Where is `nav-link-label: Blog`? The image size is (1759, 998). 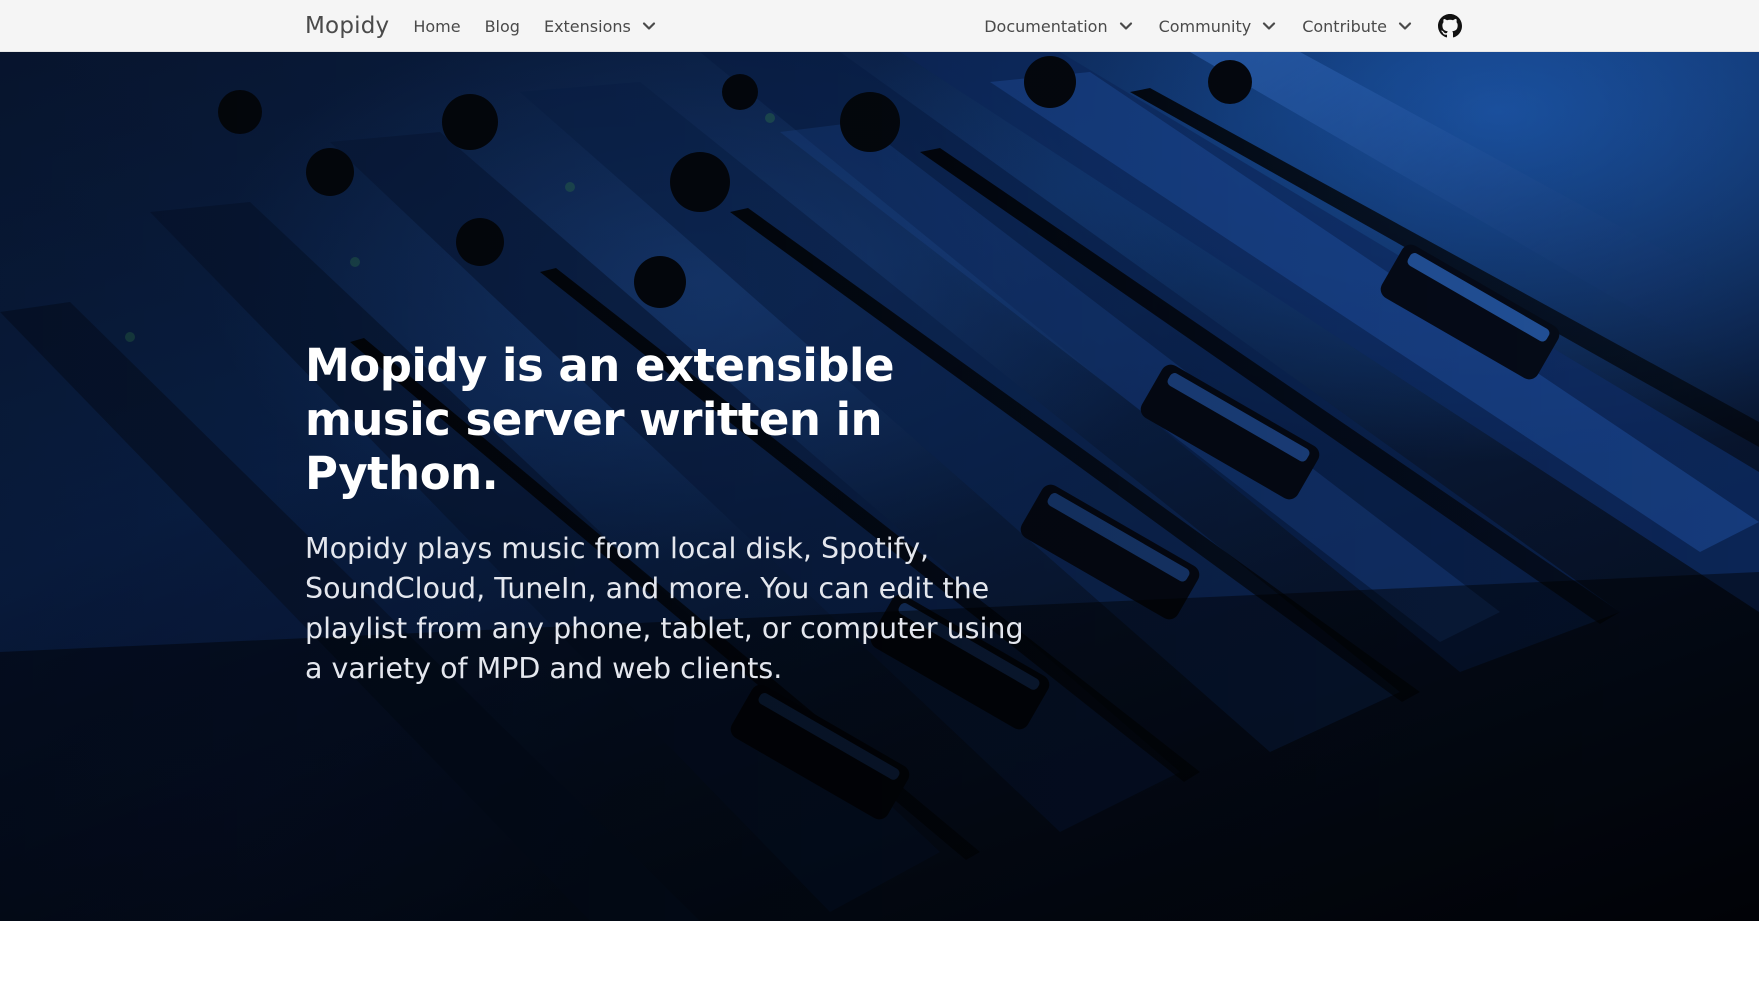
nav-link-label: Blog is located at coordinates (502, 26).